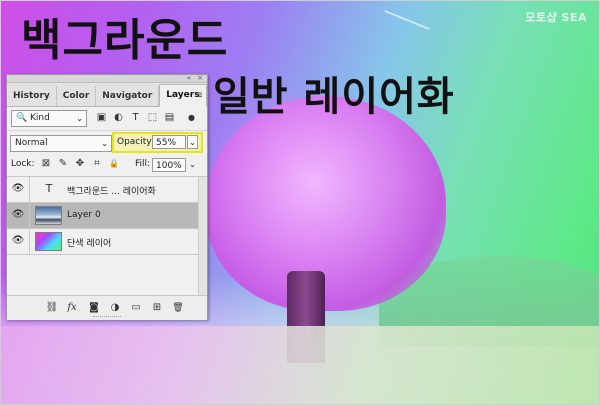  Describe the element at coordinates (97, 164) in the screenshot. I see `lock-artboard-icon: ⌗` at that location.